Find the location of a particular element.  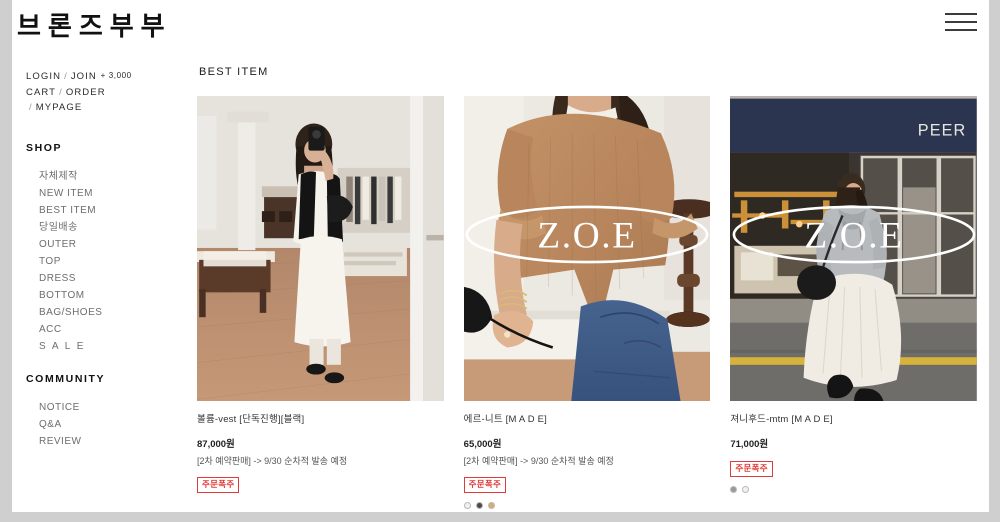

status-badge-1: 주문폭주 is located at coordinates (218, 485).